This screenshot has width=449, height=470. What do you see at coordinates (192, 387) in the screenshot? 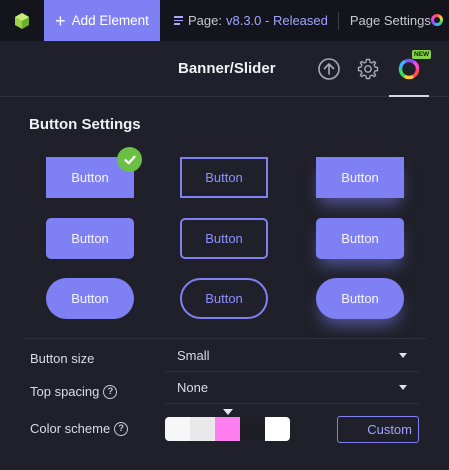
I see `top-spacing-select: None` at bounding box center [192, 387].